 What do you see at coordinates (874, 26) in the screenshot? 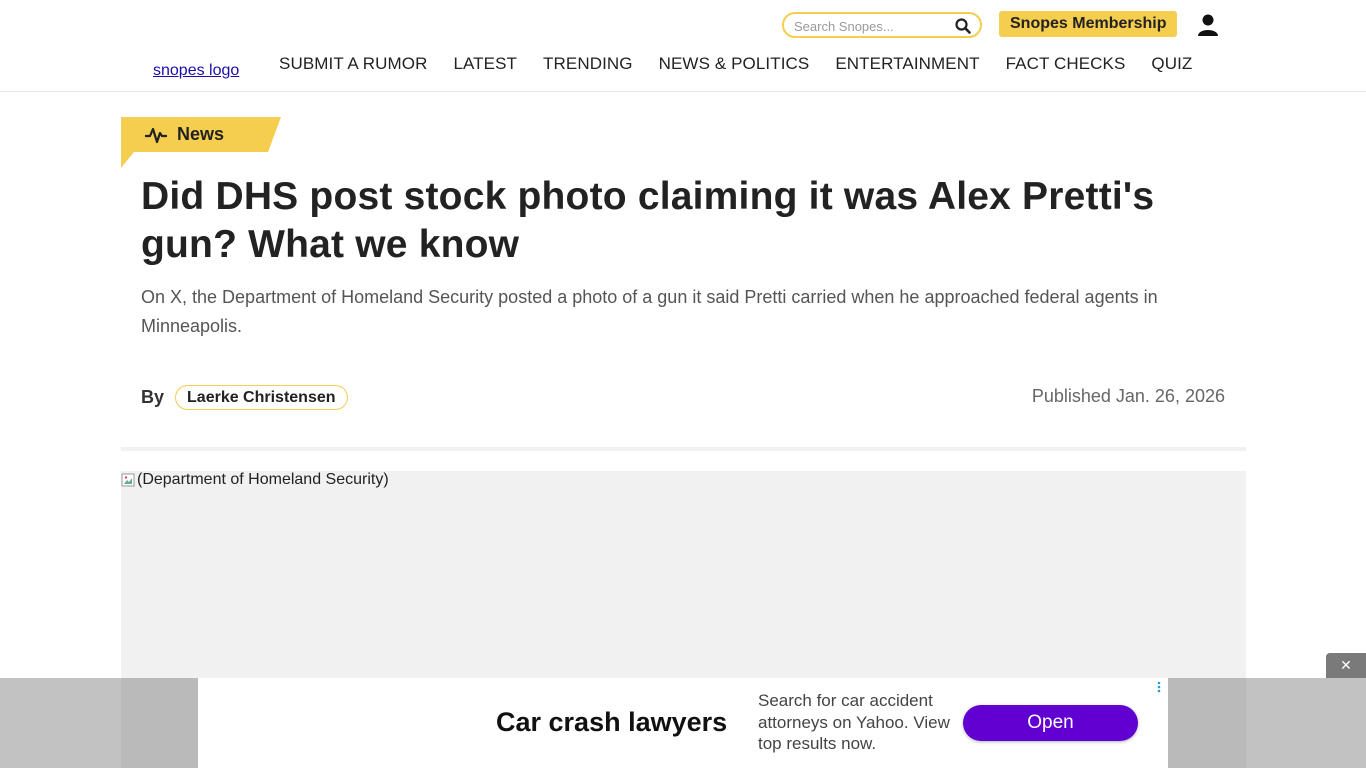
I see `search-input` at bounding box center [874, 26].